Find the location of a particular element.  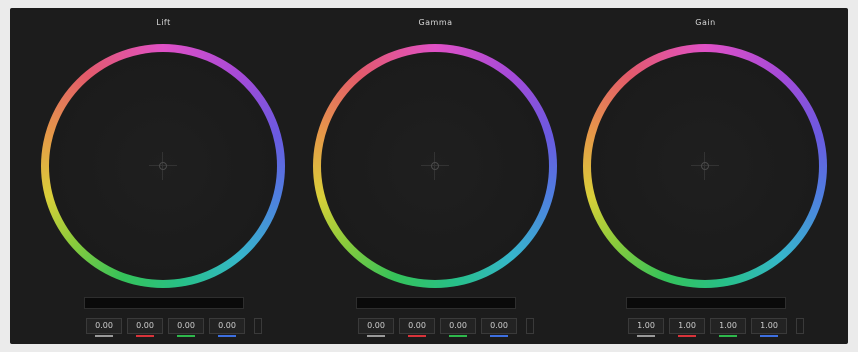

lift-y-text: 0.00 is located at coordinates (104, 325).